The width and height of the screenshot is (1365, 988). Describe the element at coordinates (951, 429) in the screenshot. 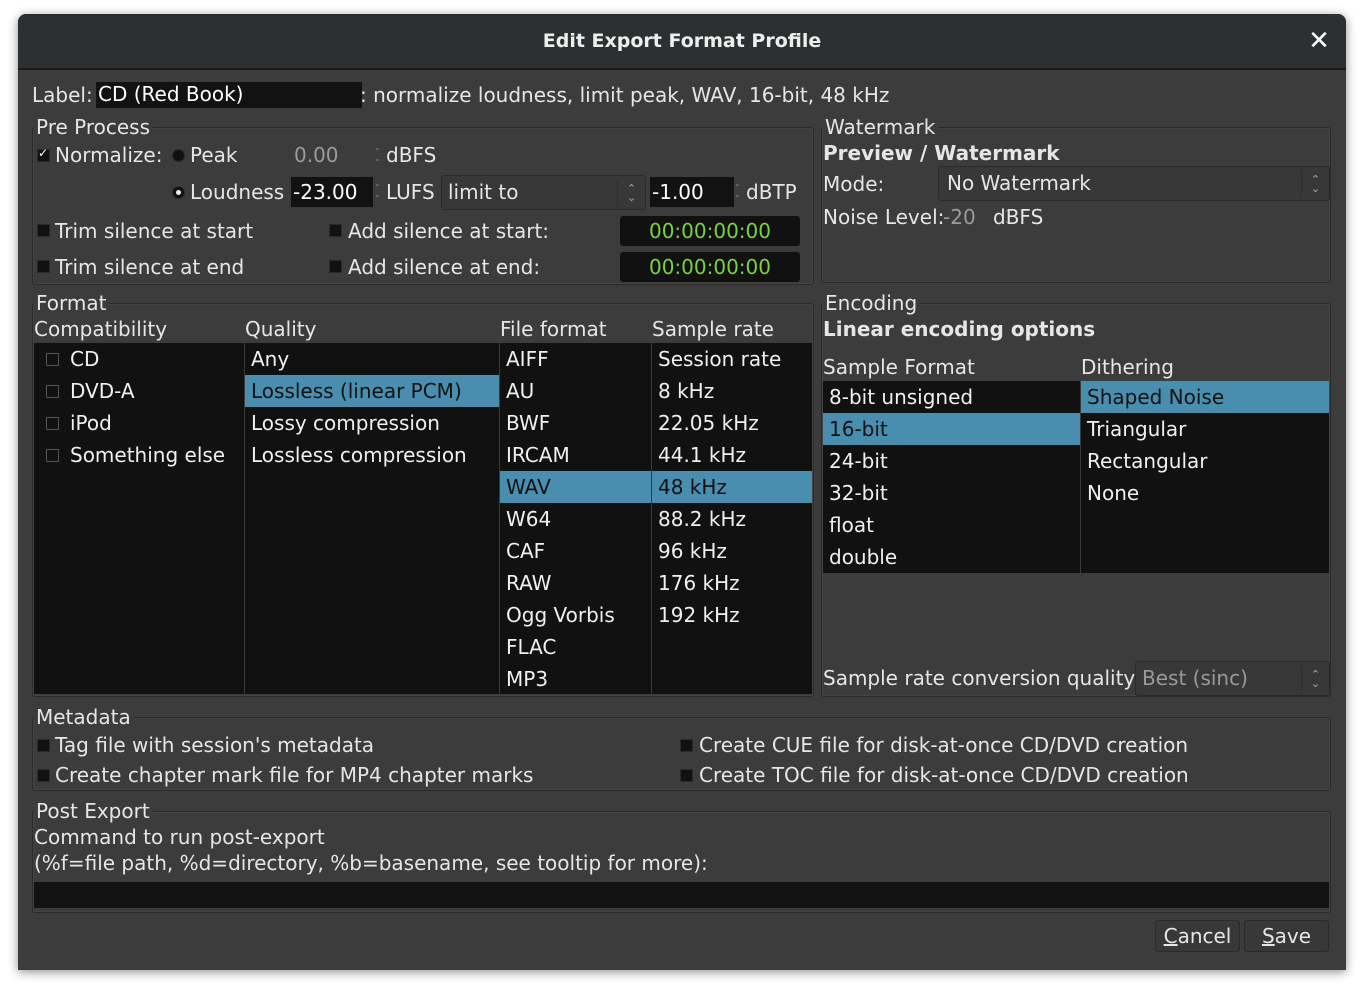

I see `sample-format-item: 16-bit` at that location.